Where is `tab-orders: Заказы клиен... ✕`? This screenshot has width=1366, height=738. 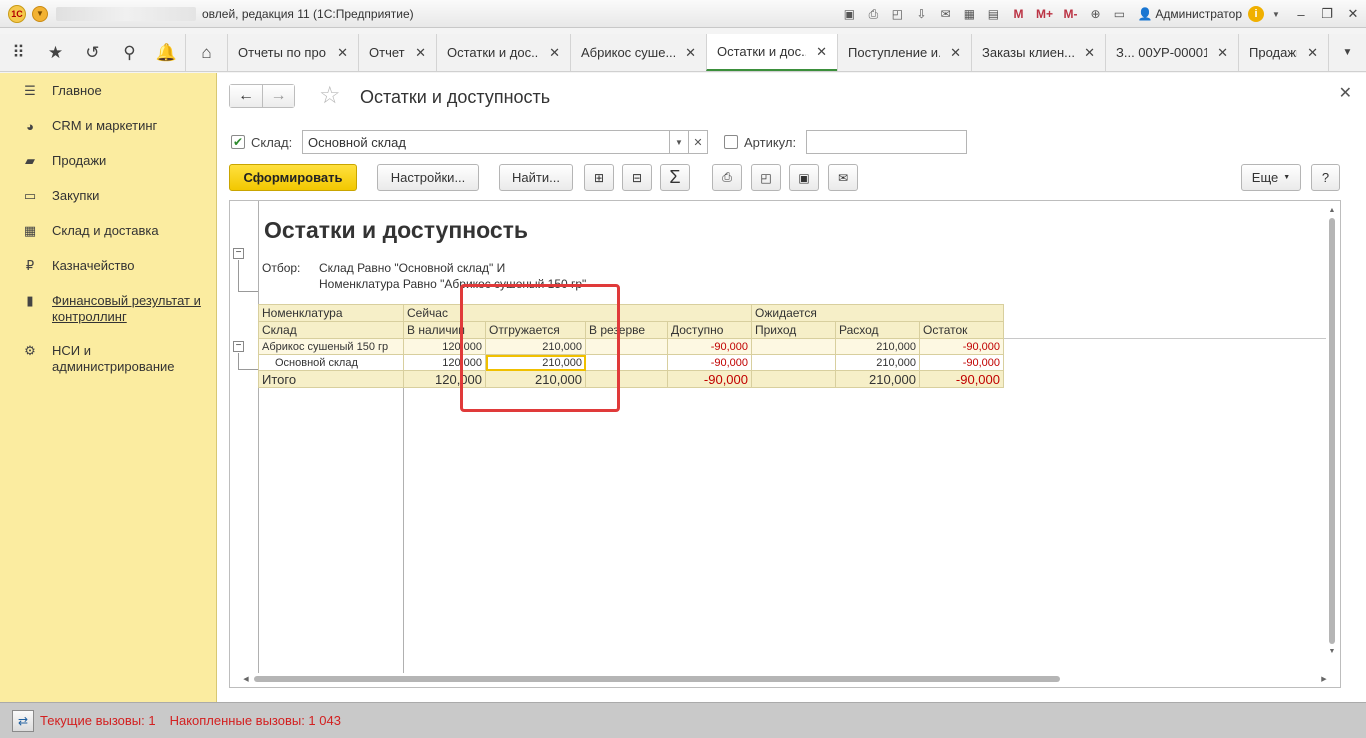
tab-orders: Заказы клиен... ✕ is located at coordinates (1038, 52).